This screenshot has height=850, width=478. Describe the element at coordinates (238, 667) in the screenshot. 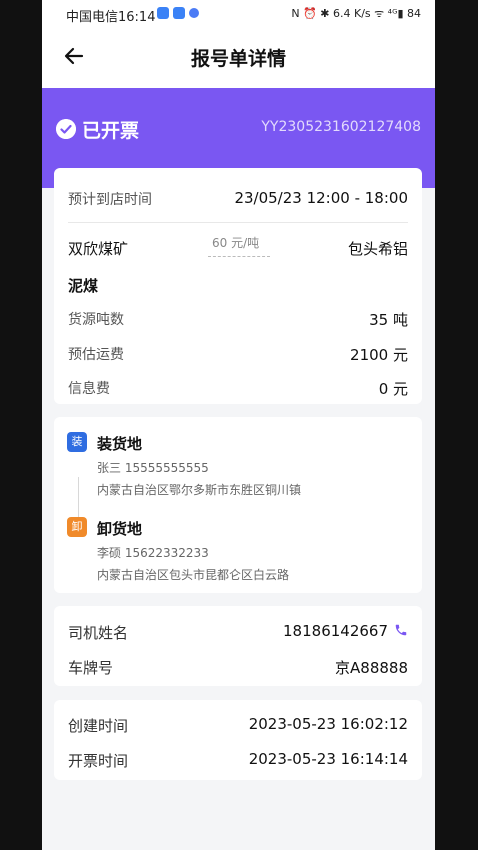

I see `plate-row: 车牌号 京A88888` at that location.